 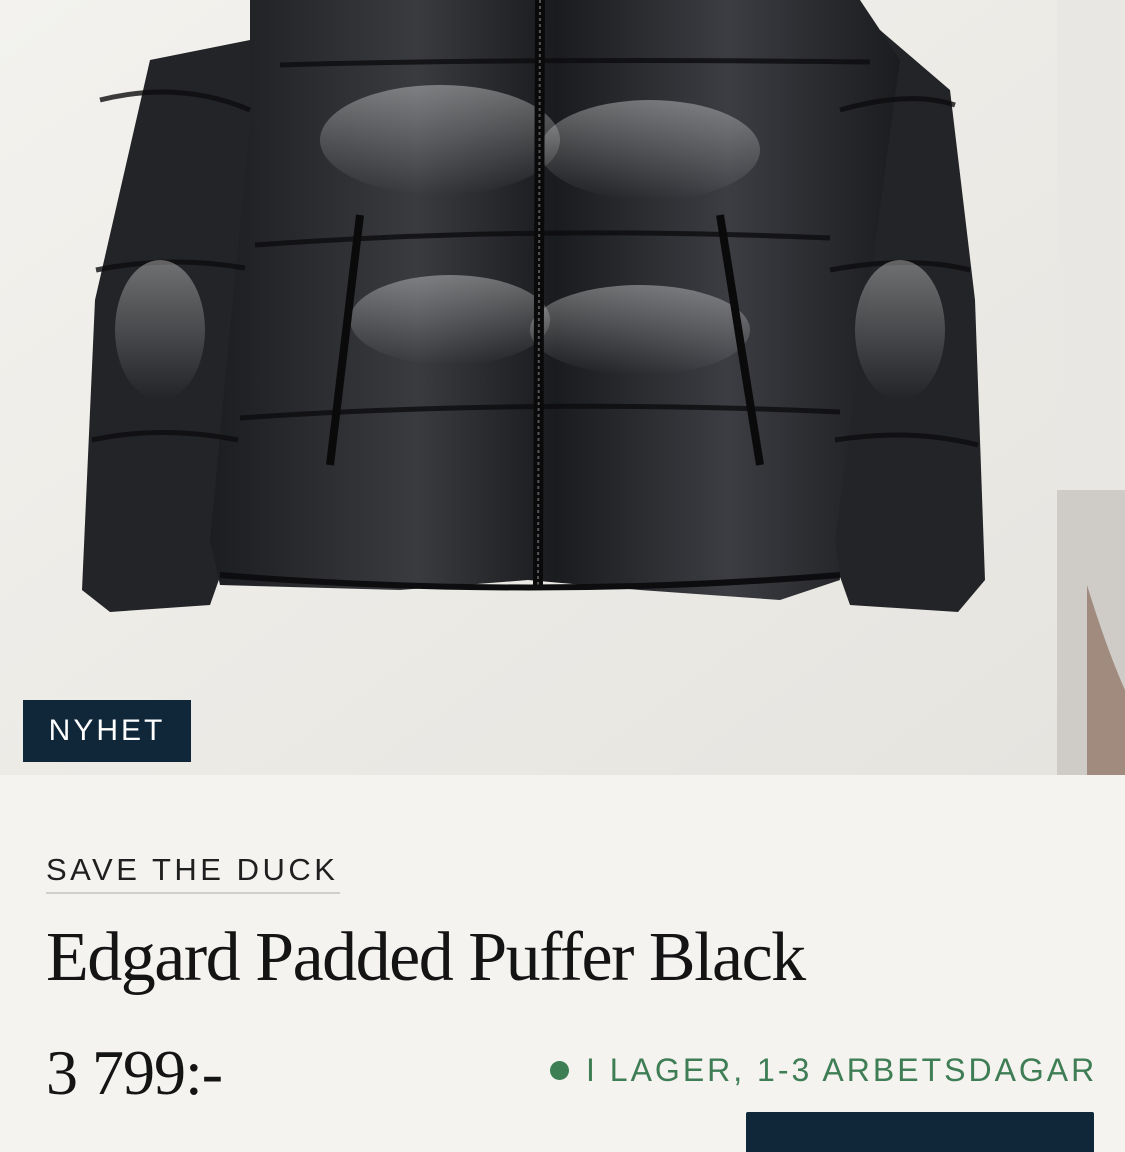 I want to click on stock-dot-icon, so click(x=559, y=1070).